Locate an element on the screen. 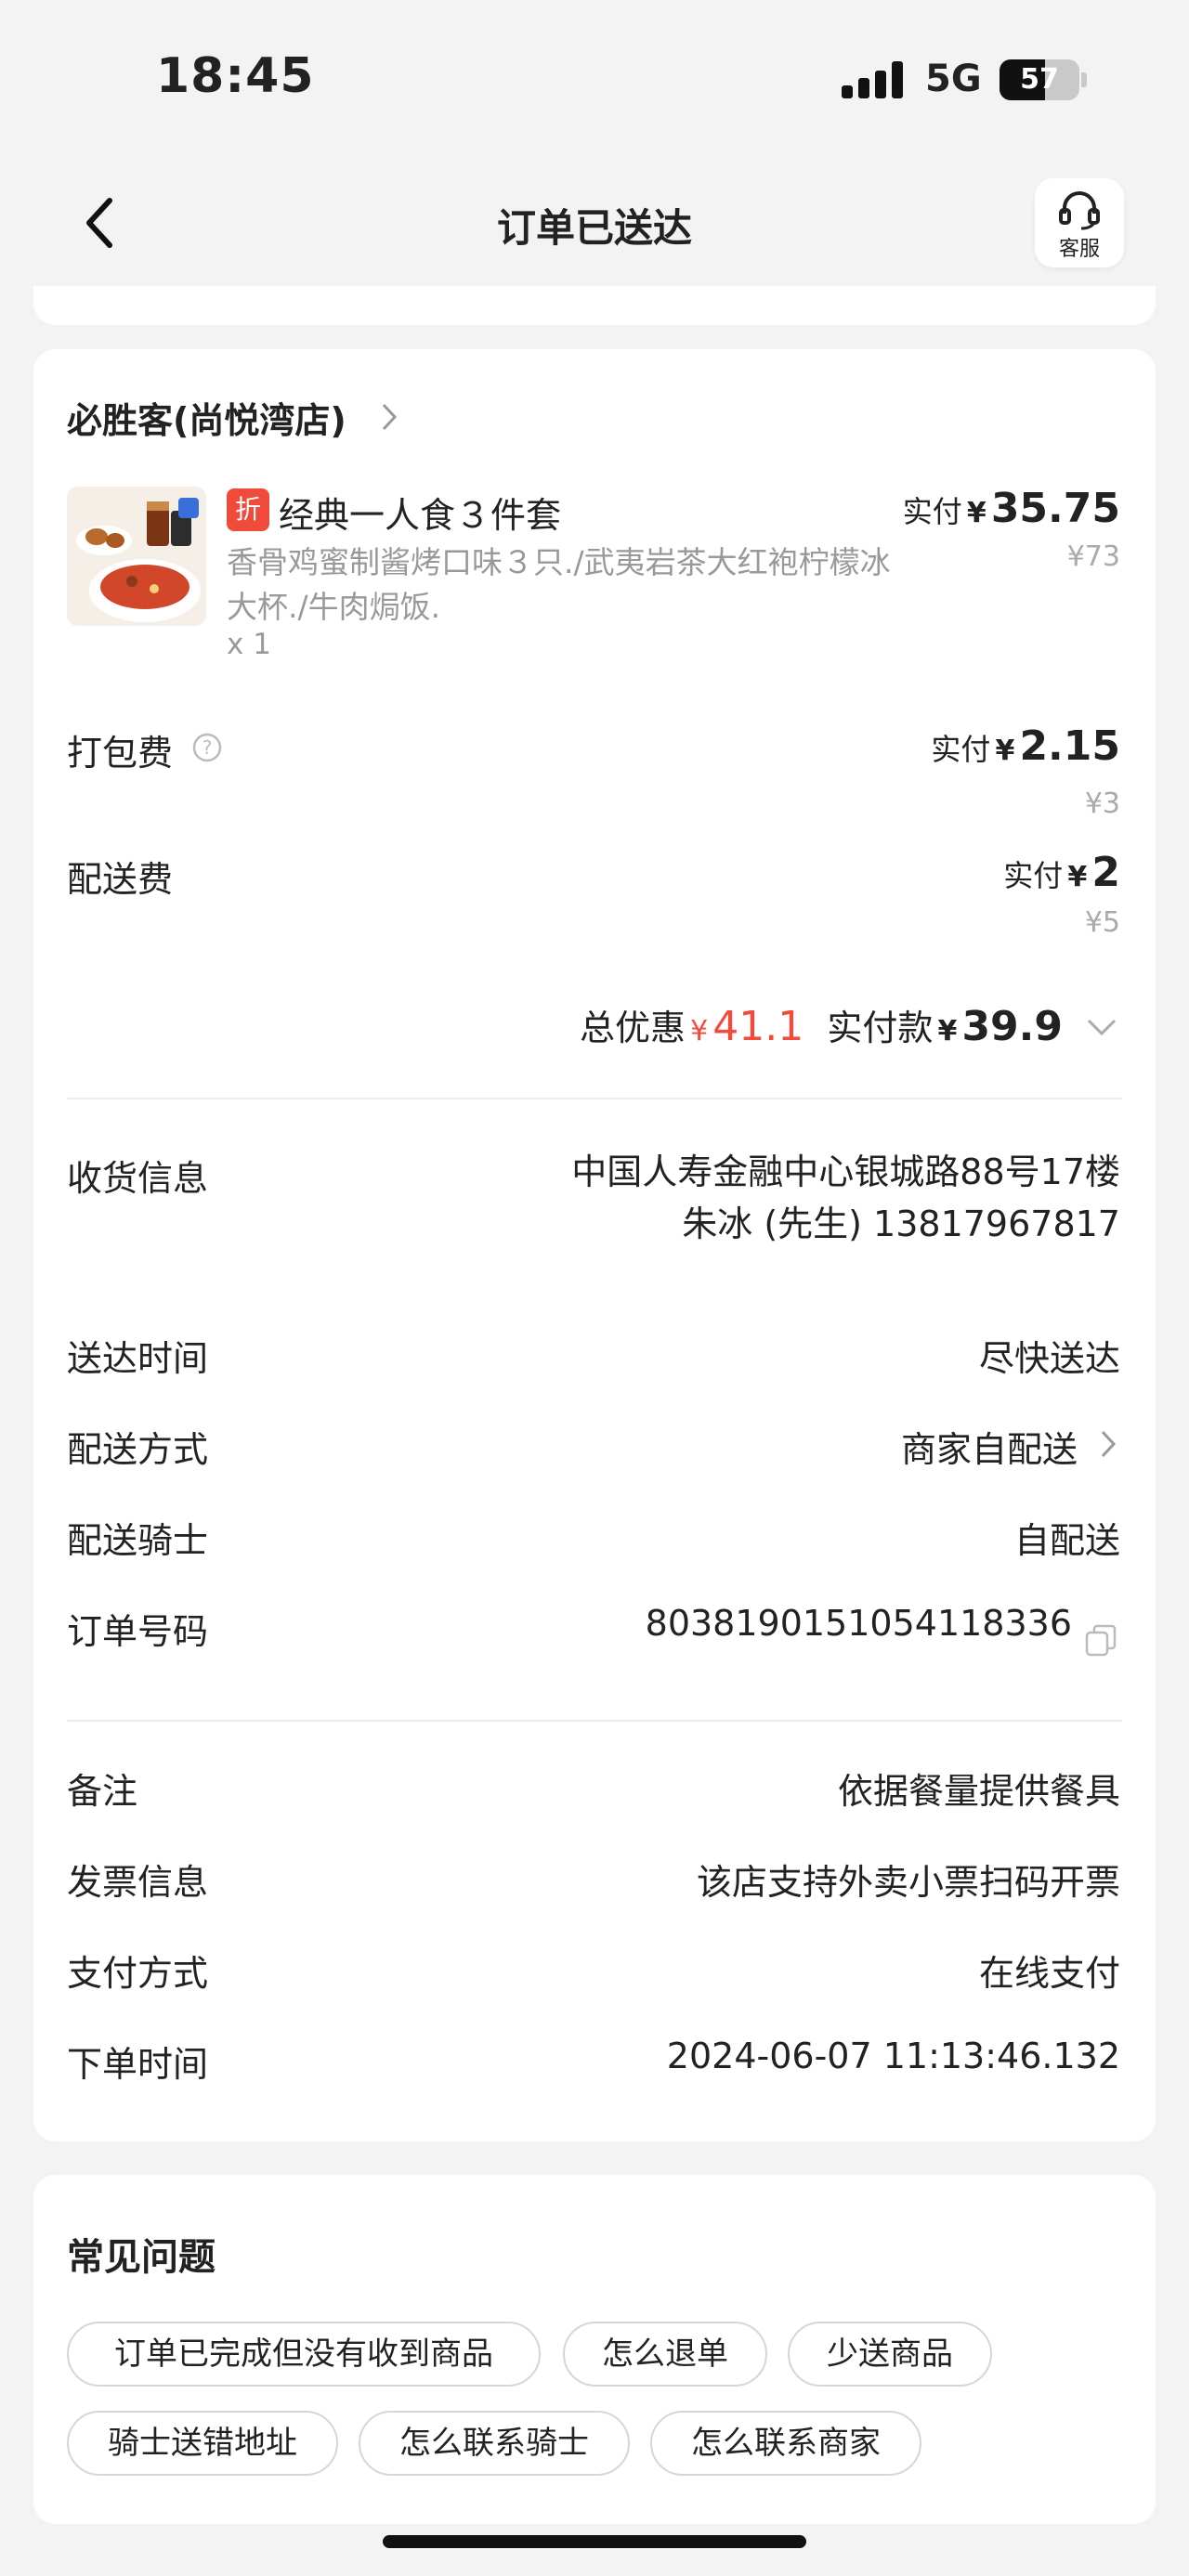 Image resolution: width=1189 pixels, height=2576 pixels. food-image is located at coordinates (137, 557).